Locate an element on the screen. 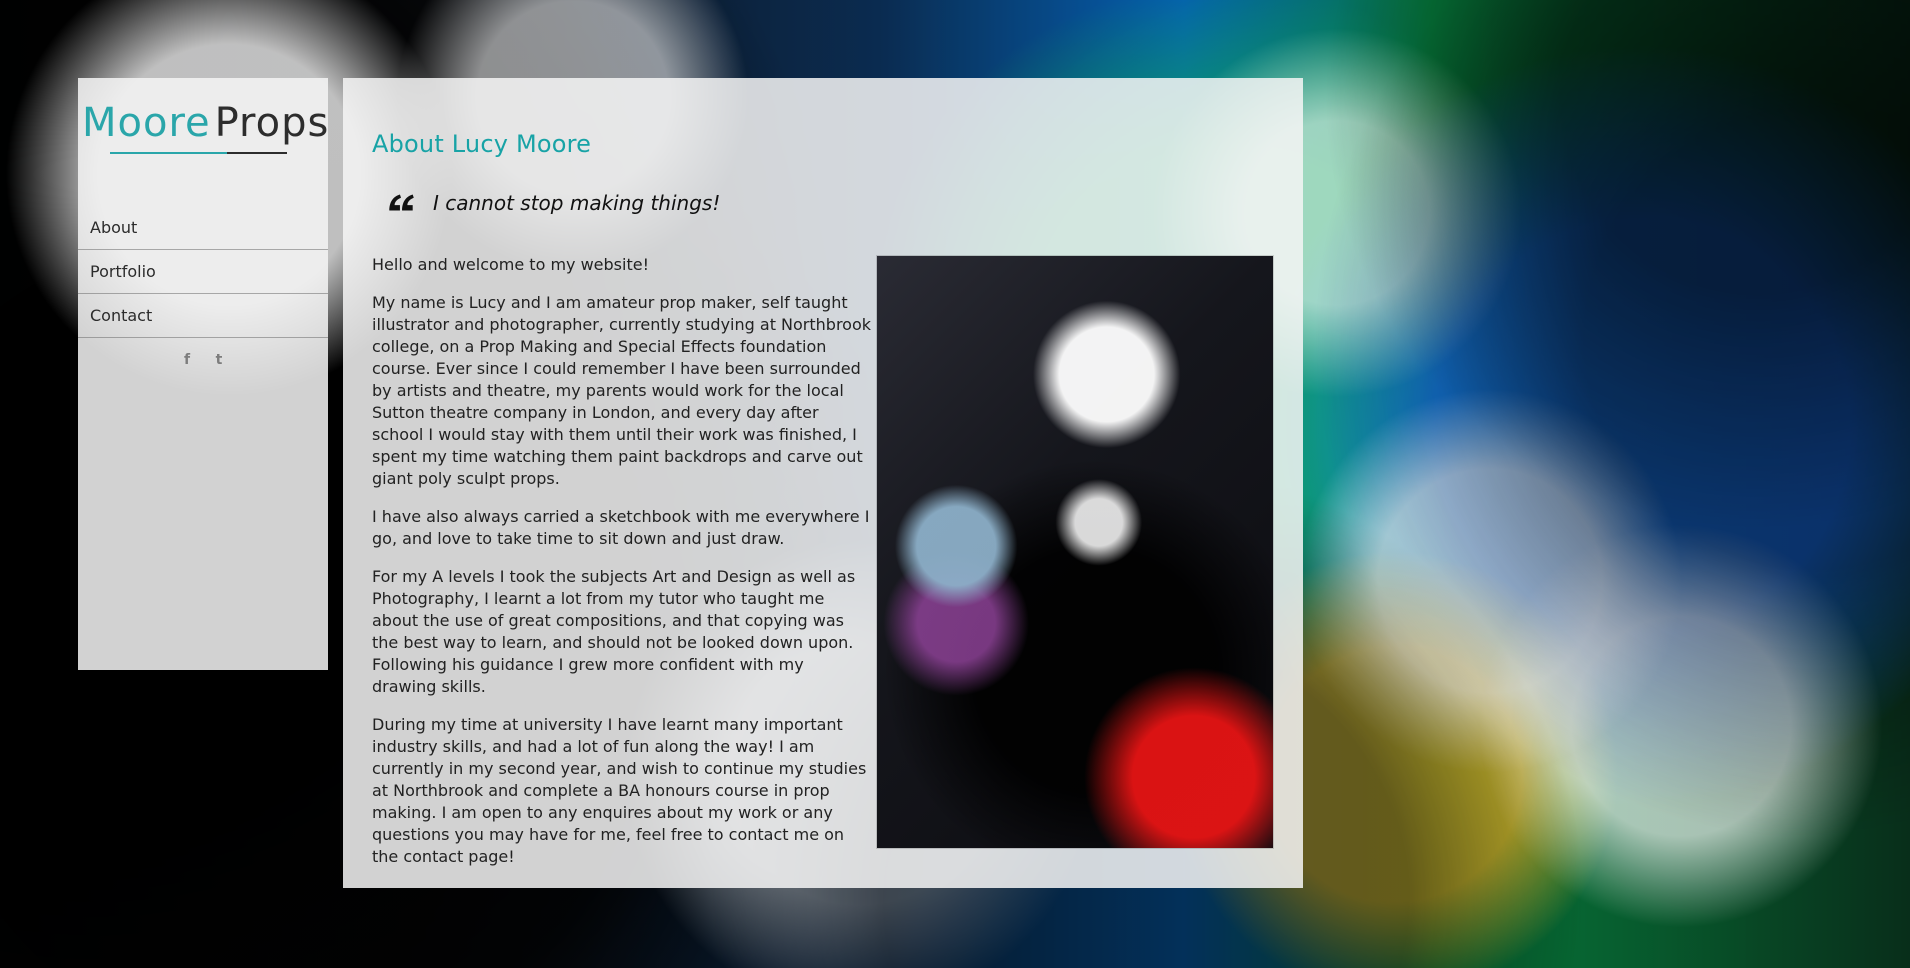 This screenshot has width=1910, height=968. logo-underline-dark is located at coordinates (257, 153).